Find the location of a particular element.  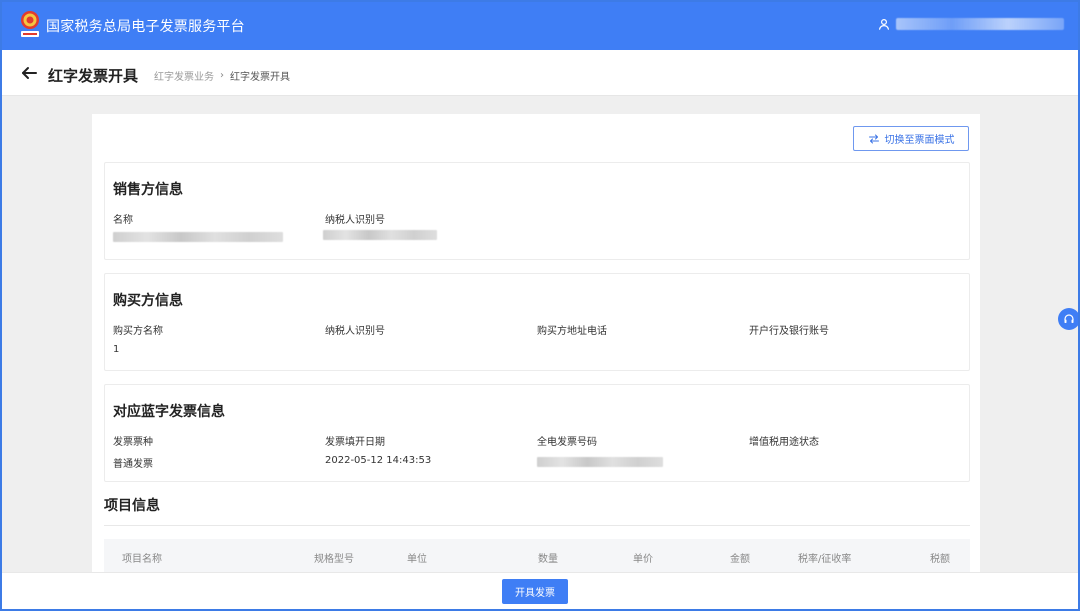

user-name-redacted is located at coordinates (980, 24).